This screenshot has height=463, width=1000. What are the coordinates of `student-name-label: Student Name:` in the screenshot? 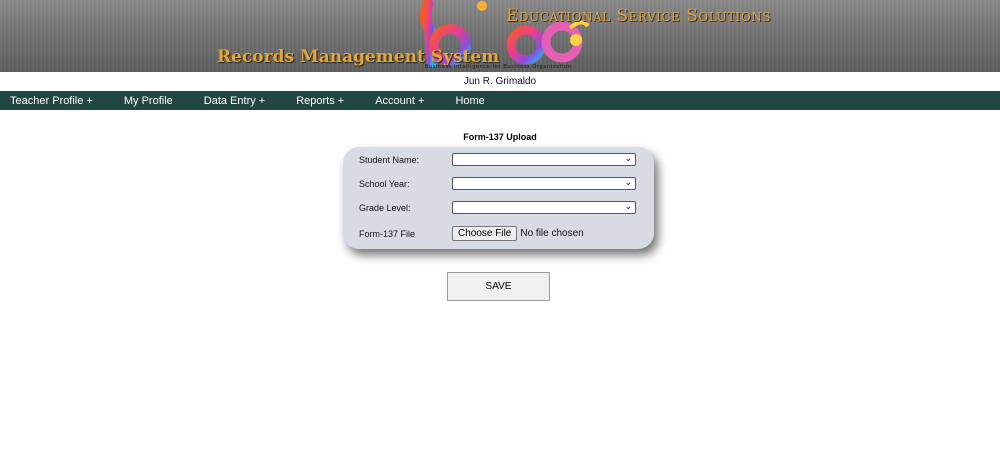 It's located at (389, 159).